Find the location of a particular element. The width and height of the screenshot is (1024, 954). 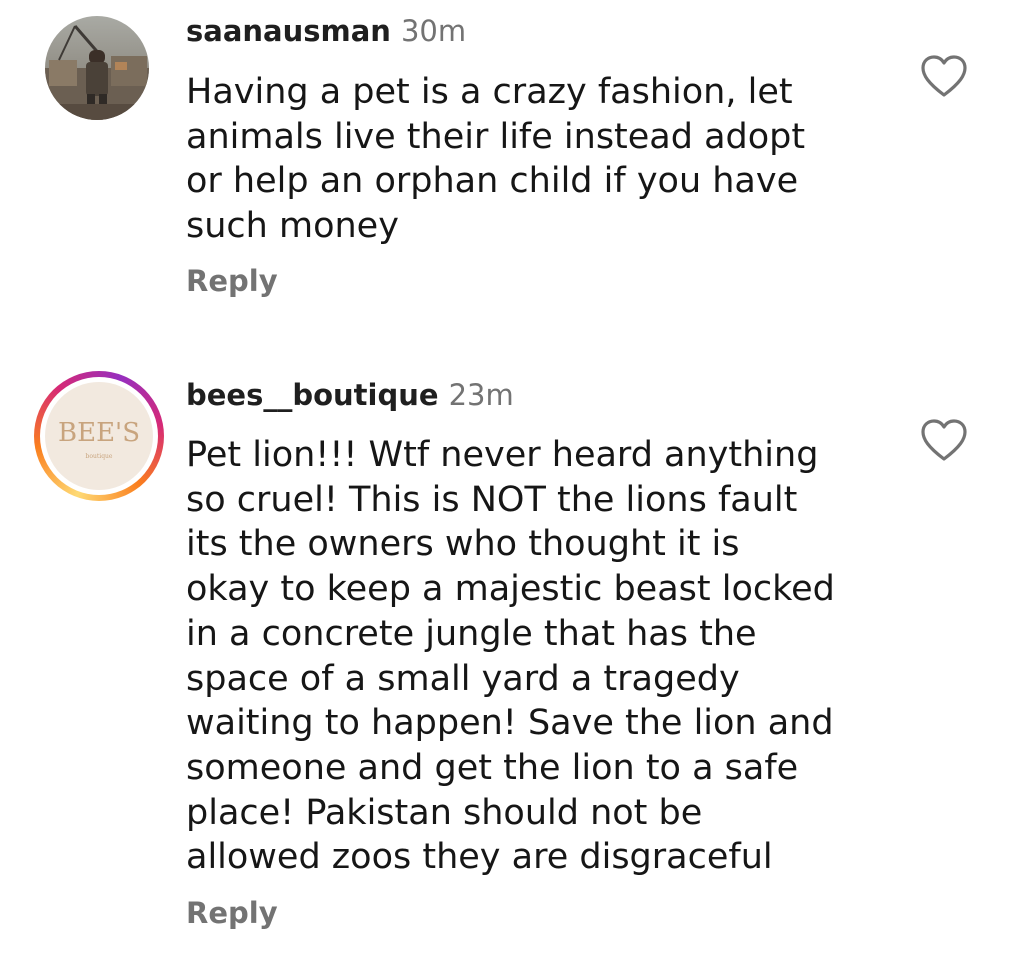

username: saanausman is located at coordinates (288, 31).